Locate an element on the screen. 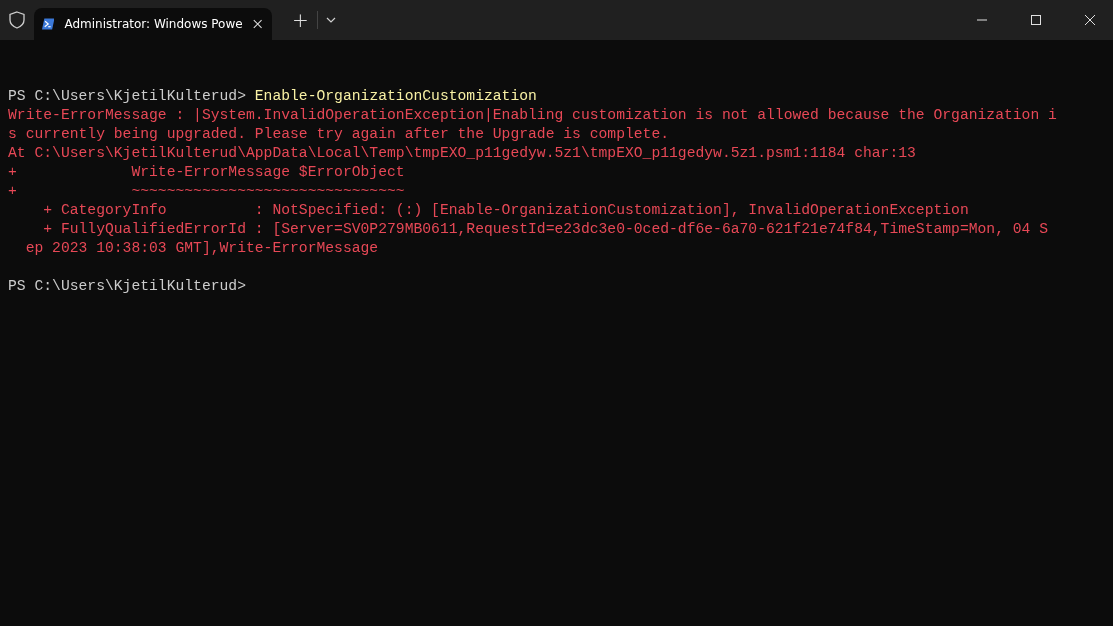 This screenshot has height=626, width=1113. shield-icon is located at coordinates (17, 20).